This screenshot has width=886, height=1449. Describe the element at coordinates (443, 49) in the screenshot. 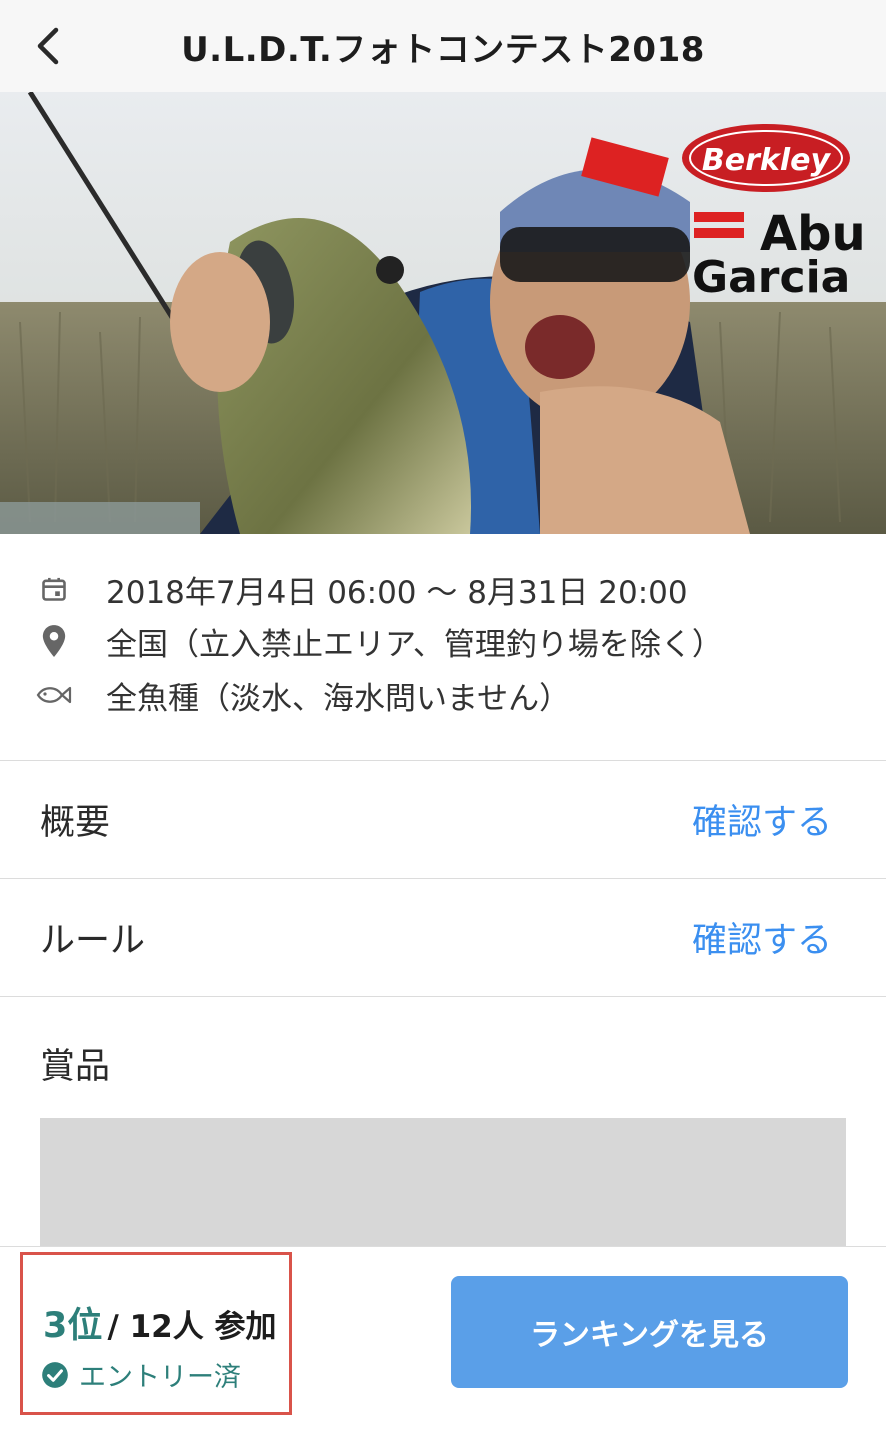

I see `page-title: U.L.D.T.フォトコンテスト2018` at that location.